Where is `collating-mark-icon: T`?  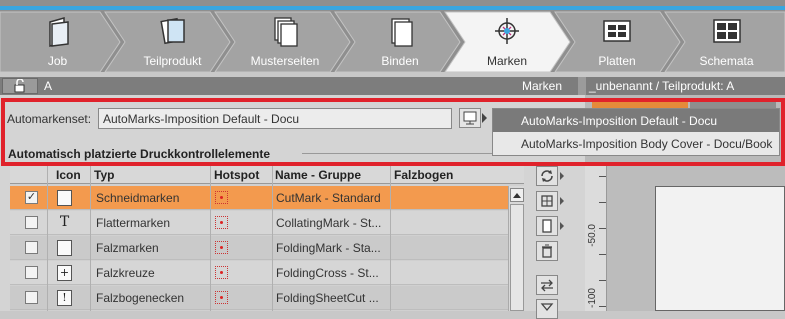 collating-mark-icon: T is located at coordinates (64, 222).